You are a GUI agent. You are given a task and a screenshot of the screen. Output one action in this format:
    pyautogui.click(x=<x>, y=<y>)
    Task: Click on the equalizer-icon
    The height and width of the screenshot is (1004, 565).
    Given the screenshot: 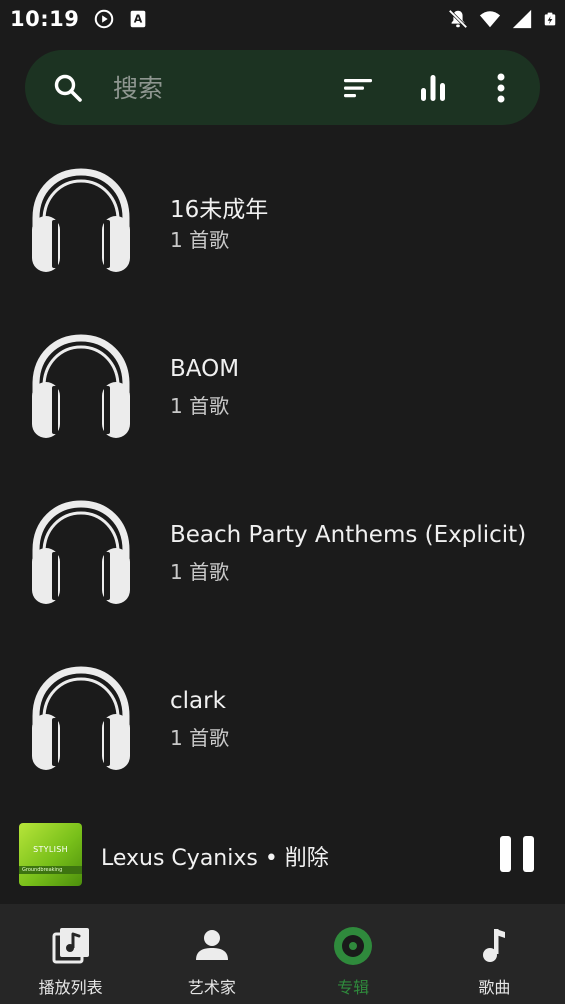 What is the action you would take?
    pyautogui.click(x=433, y=88)
    